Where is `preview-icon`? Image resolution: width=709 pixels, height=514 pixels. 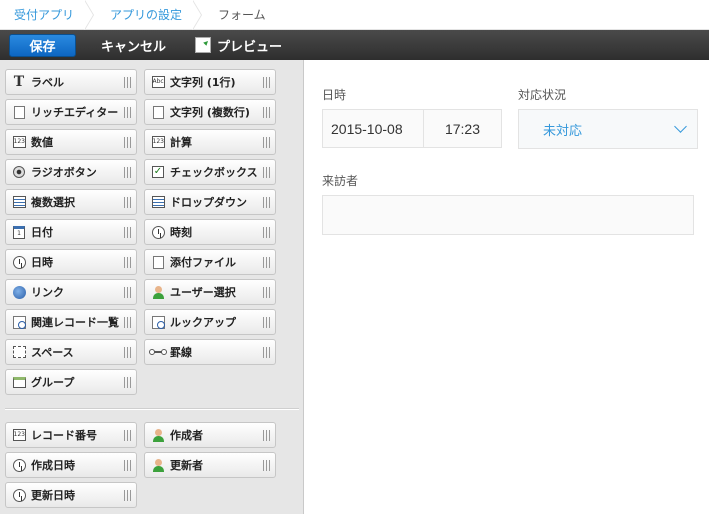 preview-icon is located at coordinates (203, 45).